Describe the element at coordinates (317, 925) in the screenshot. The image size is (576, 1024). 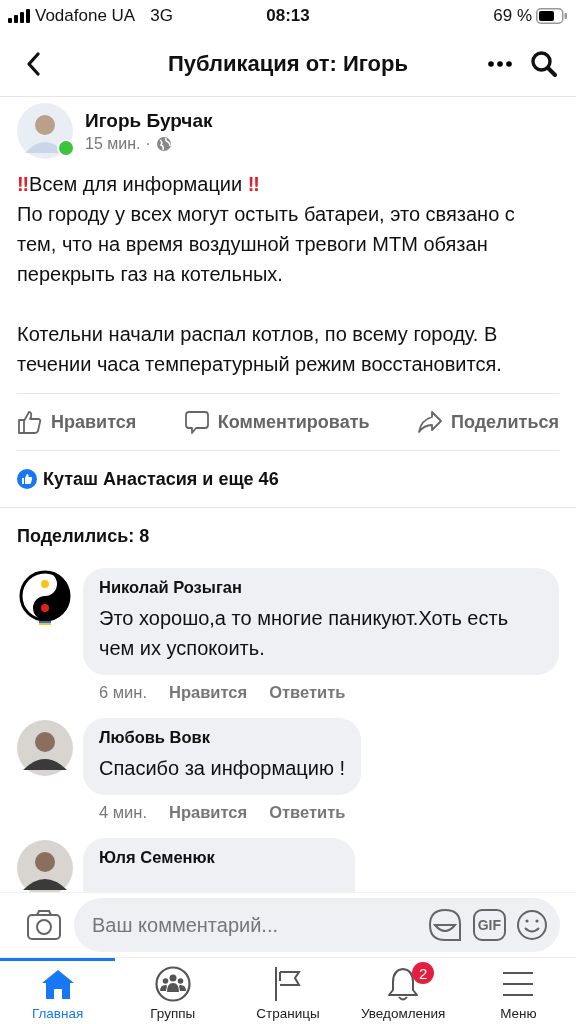
I see `comment-field: Ваш комментарий... GIF` at that location.